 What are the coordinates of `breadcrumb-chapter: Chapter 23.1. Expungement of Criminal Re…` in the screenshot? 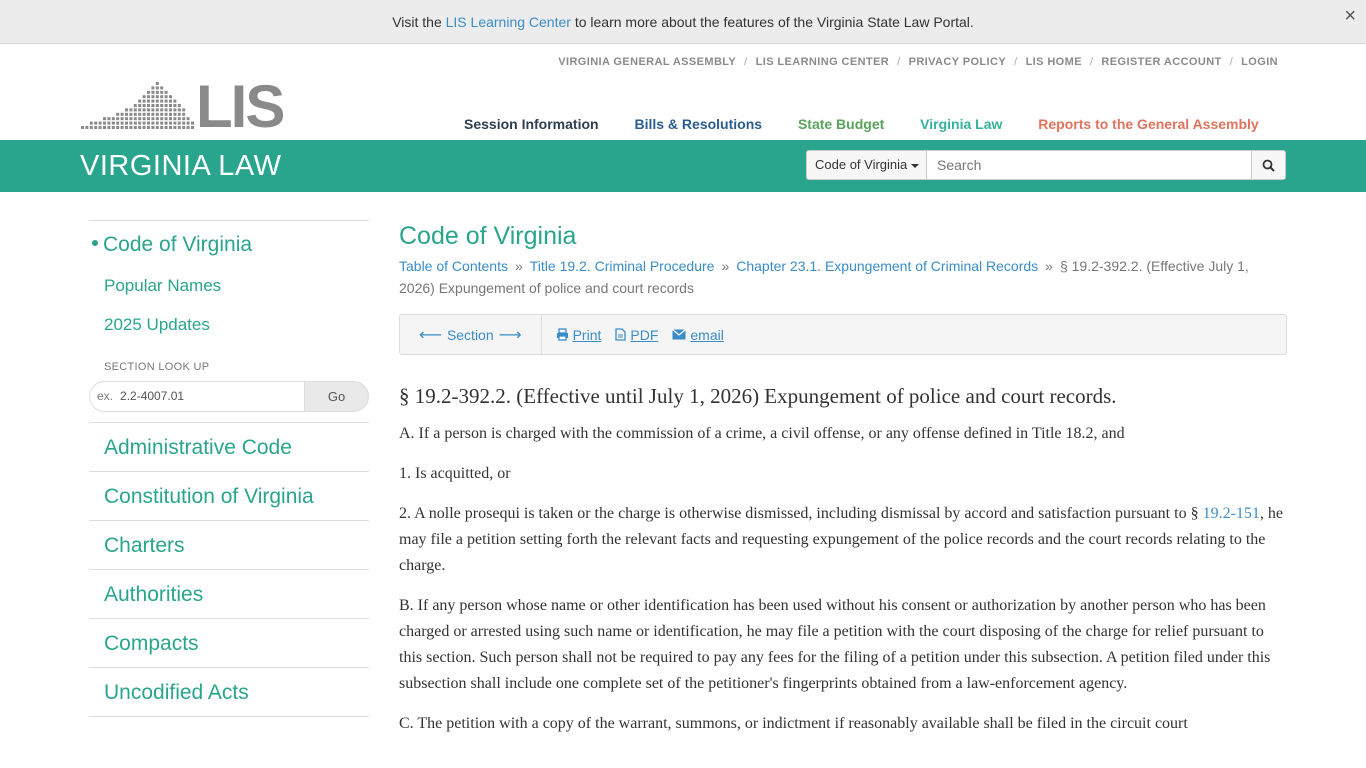 It's located at (887, 266).